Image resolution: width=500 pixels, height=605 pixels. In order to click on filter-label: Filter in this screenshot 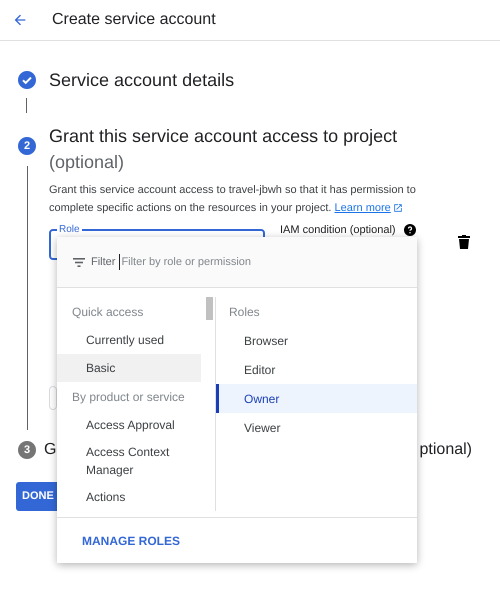, I will do `click(103, 262)`.